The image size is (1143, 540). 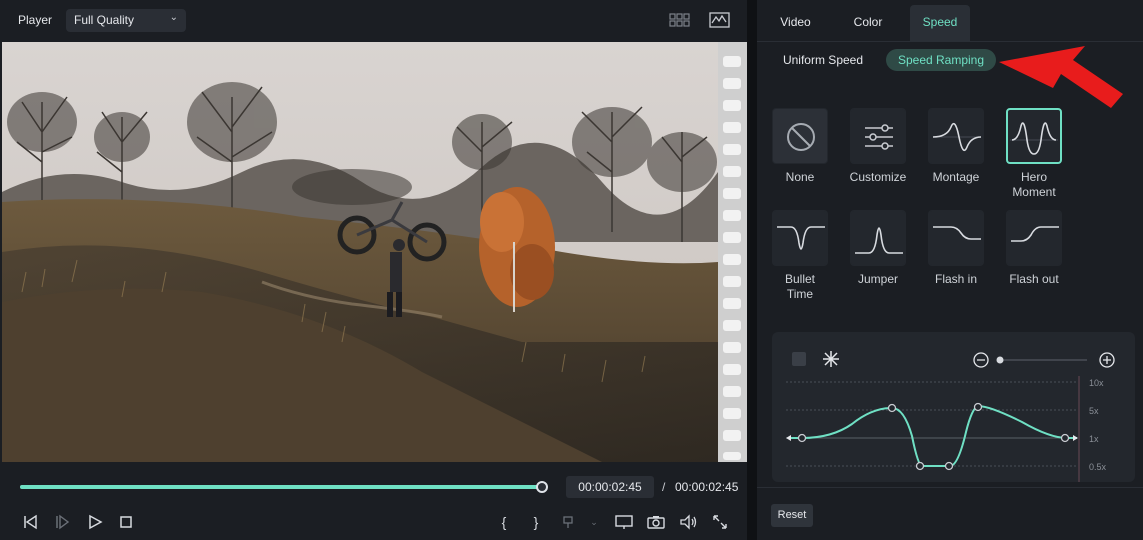 I want to click on panel-tabs: Video Color Speed, so click(x=950, y=21).